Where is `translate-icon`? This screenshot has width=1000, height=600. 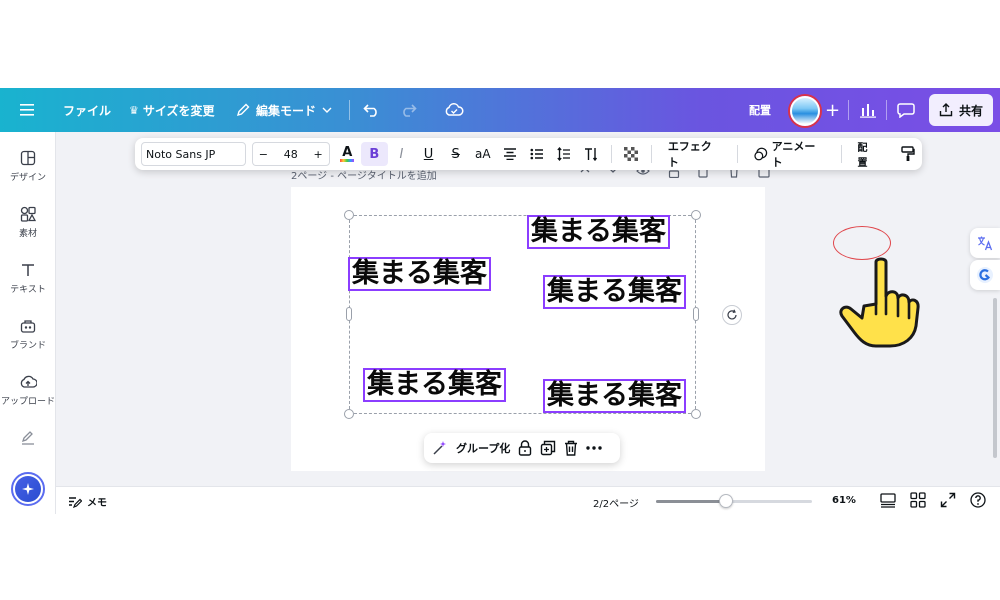
translate-icon is located at coordinates (985, 243).